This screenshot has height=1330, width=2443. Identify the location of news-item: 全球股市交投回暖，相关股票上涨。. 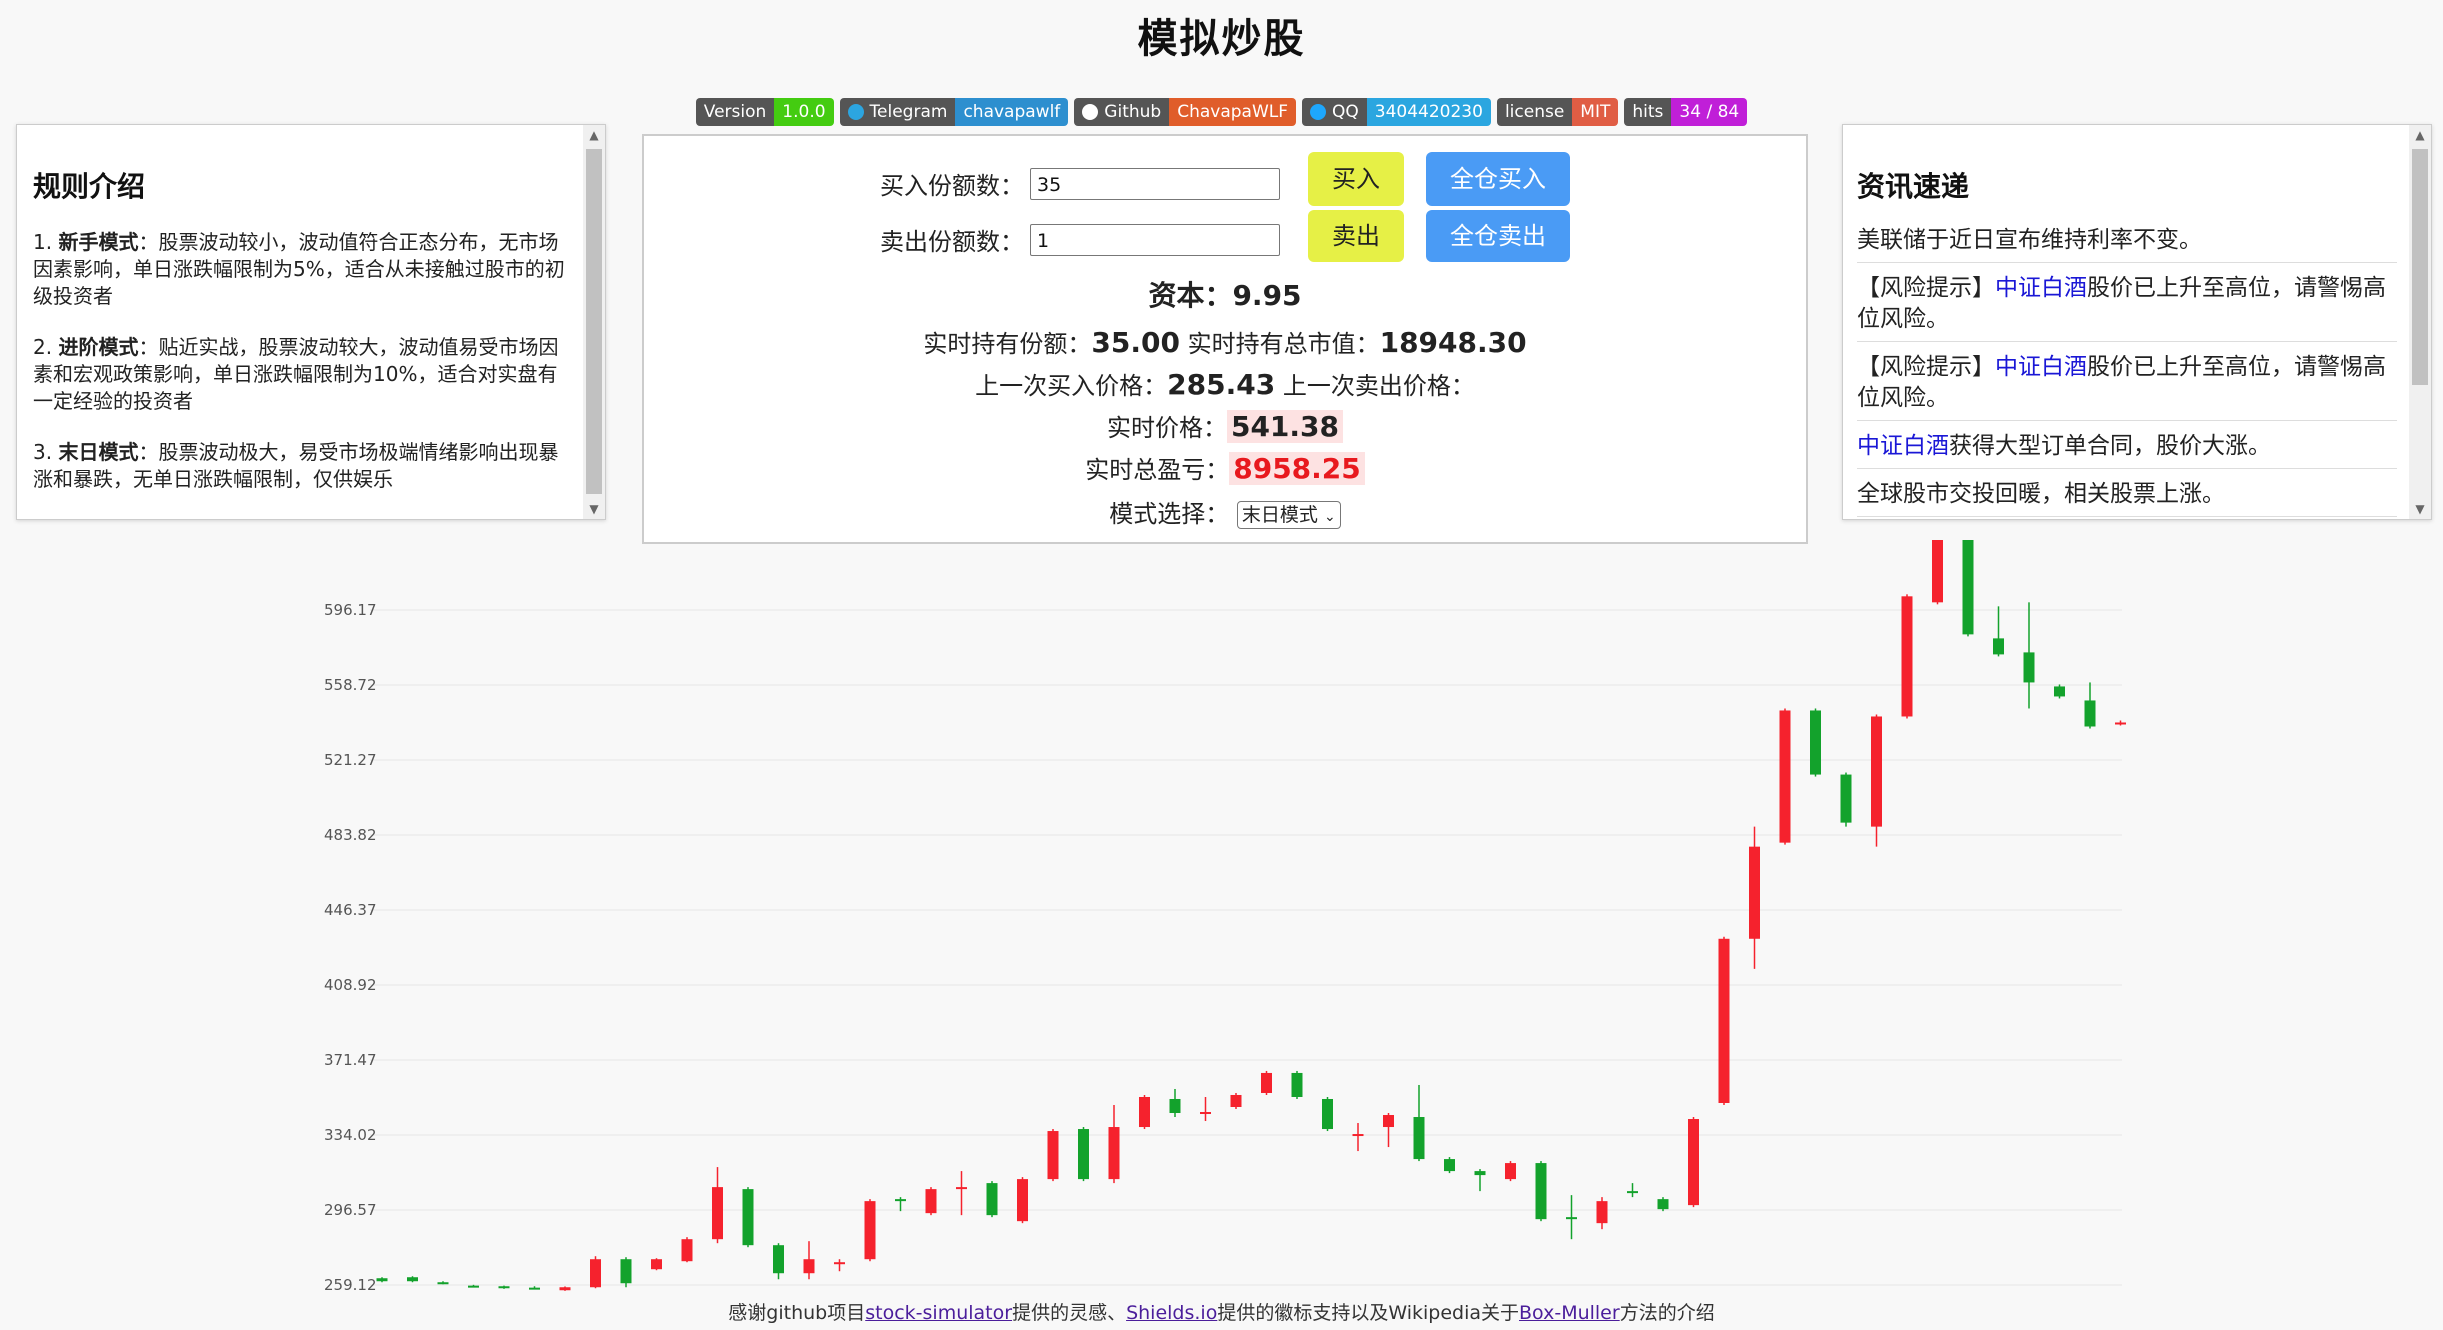
(2127, 493).